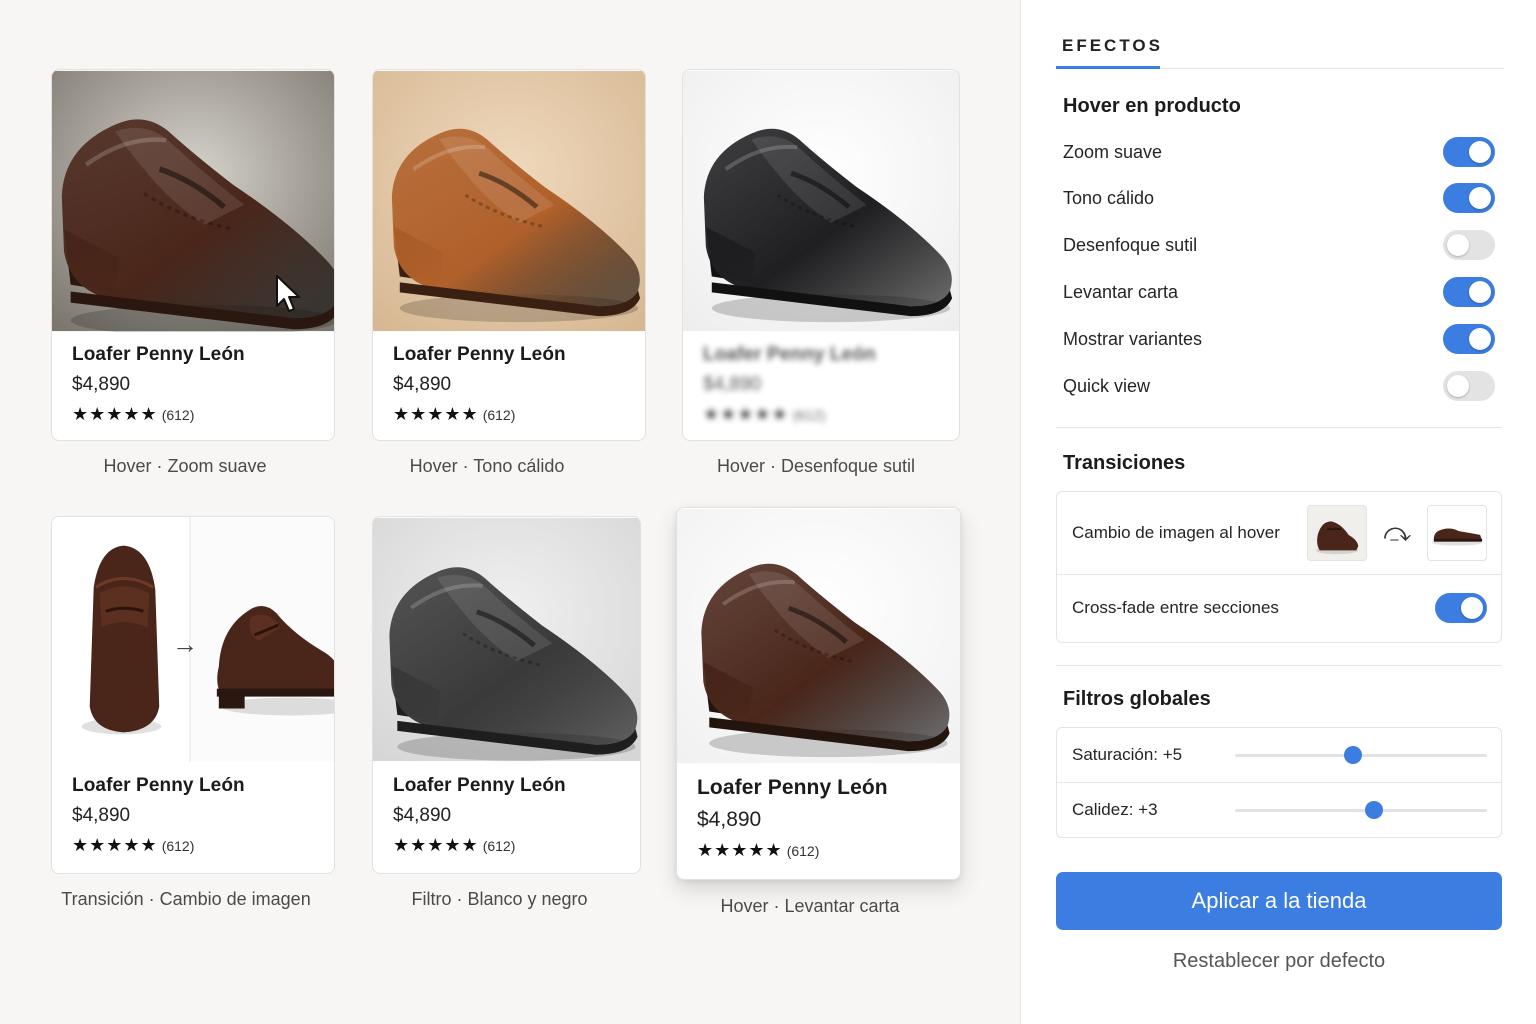 The image size is (1536, 1024). I want to click on crossfade-toggle, so click(1461, 608).